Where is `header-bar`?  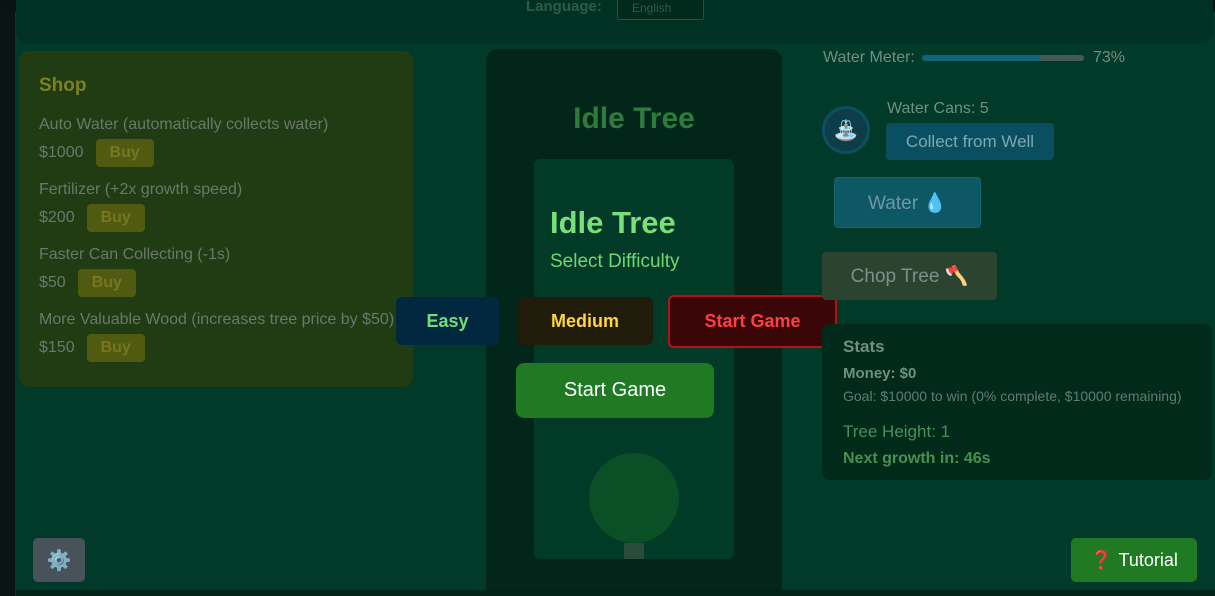
header-bar is located at coordinates (614, 22).